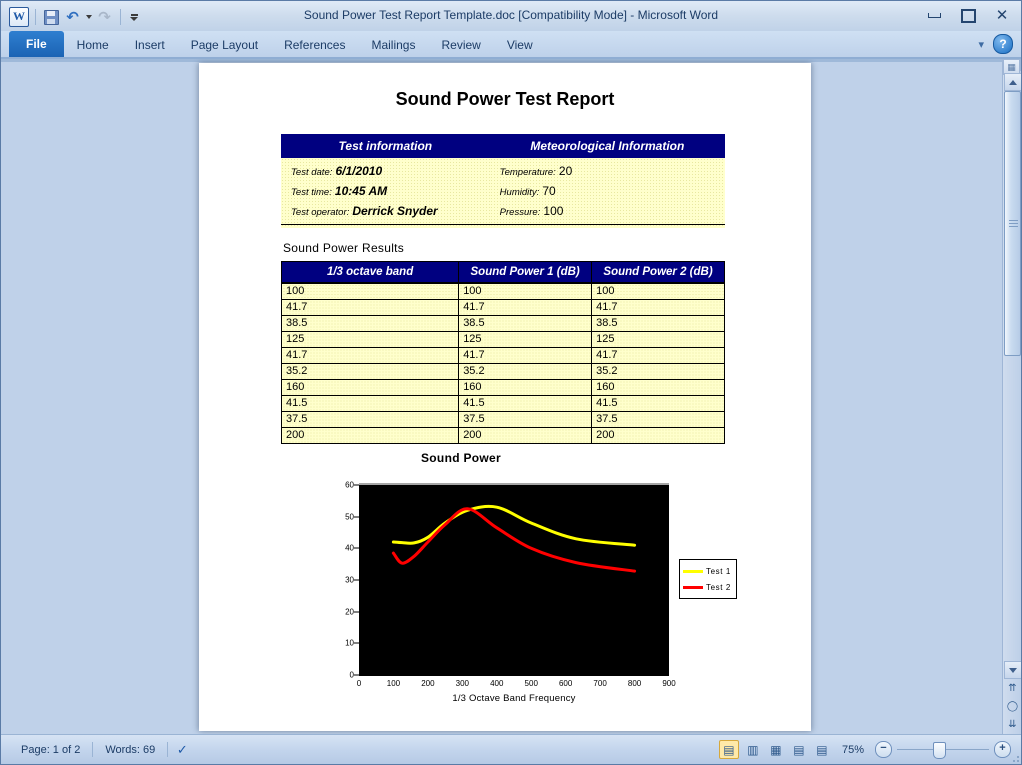  What do you see at coordinates (320, 212) in the screenshot?
I see `test-operator-label: Test operator:` at bounding box center [320, 212].